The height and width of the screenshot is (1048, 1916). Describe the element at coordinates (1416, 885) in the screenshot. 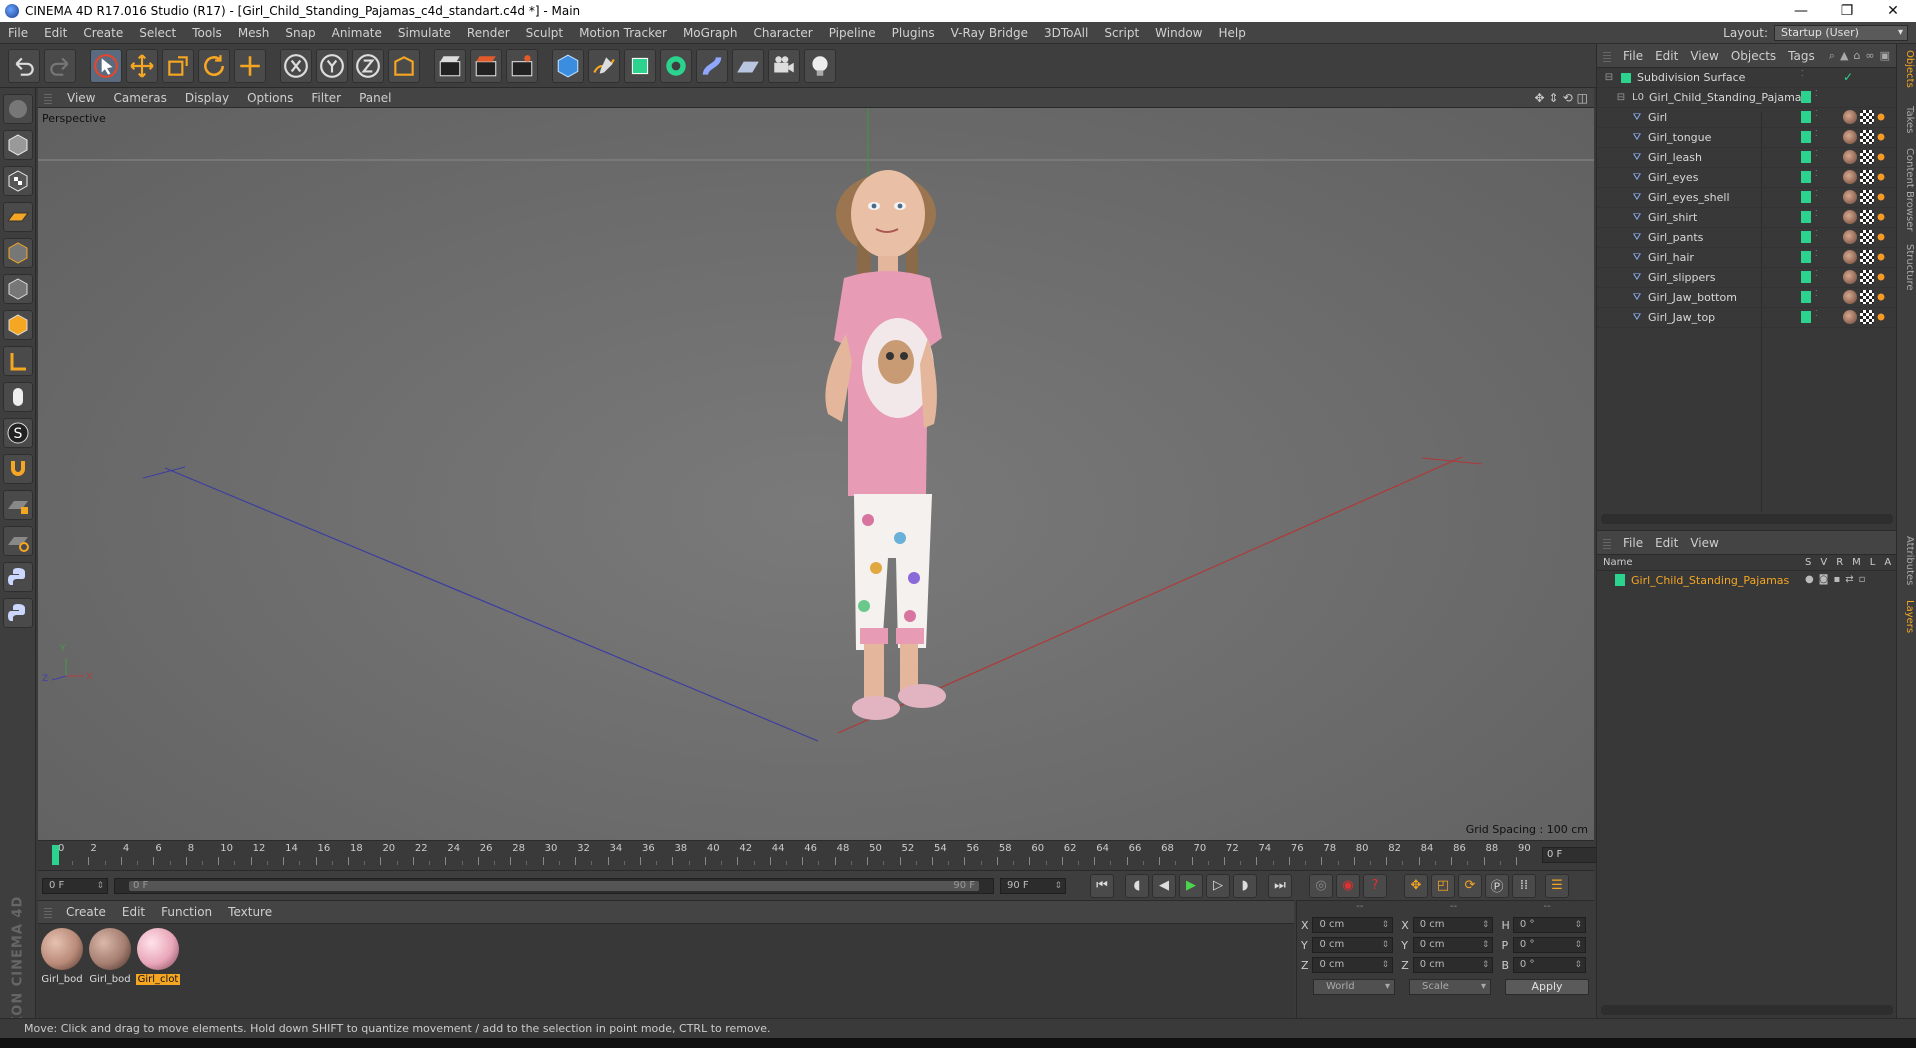

I see `key-position-button: ✥` at that location.